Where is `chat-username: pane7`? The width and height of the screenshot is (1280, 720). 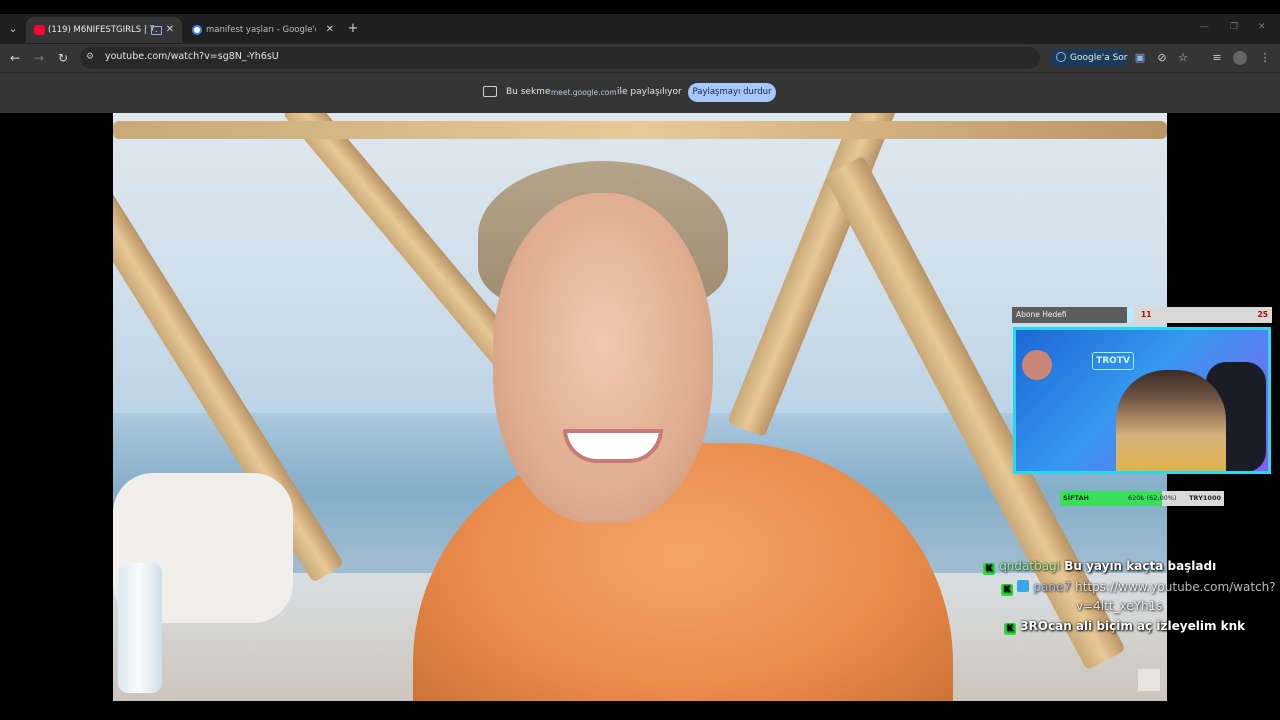
chat-username: pane7 is located at coordinates (1052, 587).